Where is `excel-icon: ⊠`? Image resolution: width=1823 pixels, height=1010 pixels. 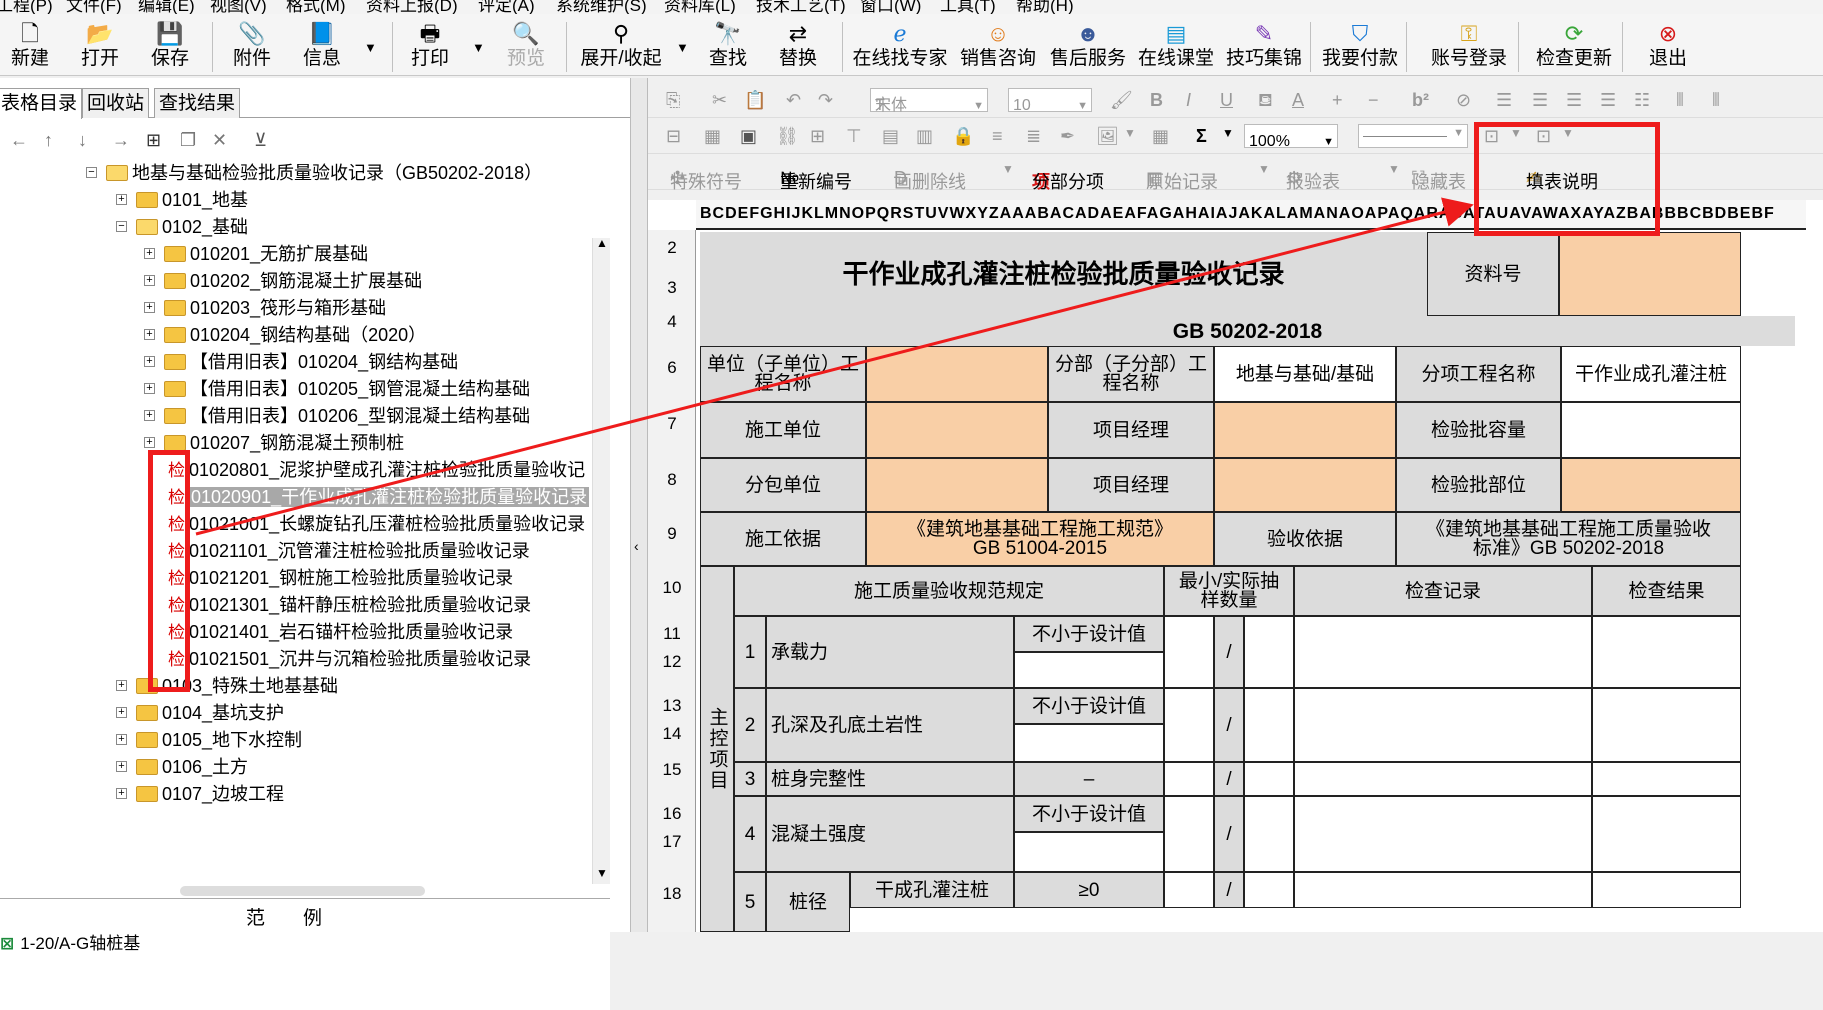
excel-icon: ⊠ is located at coordinates (7, 943).